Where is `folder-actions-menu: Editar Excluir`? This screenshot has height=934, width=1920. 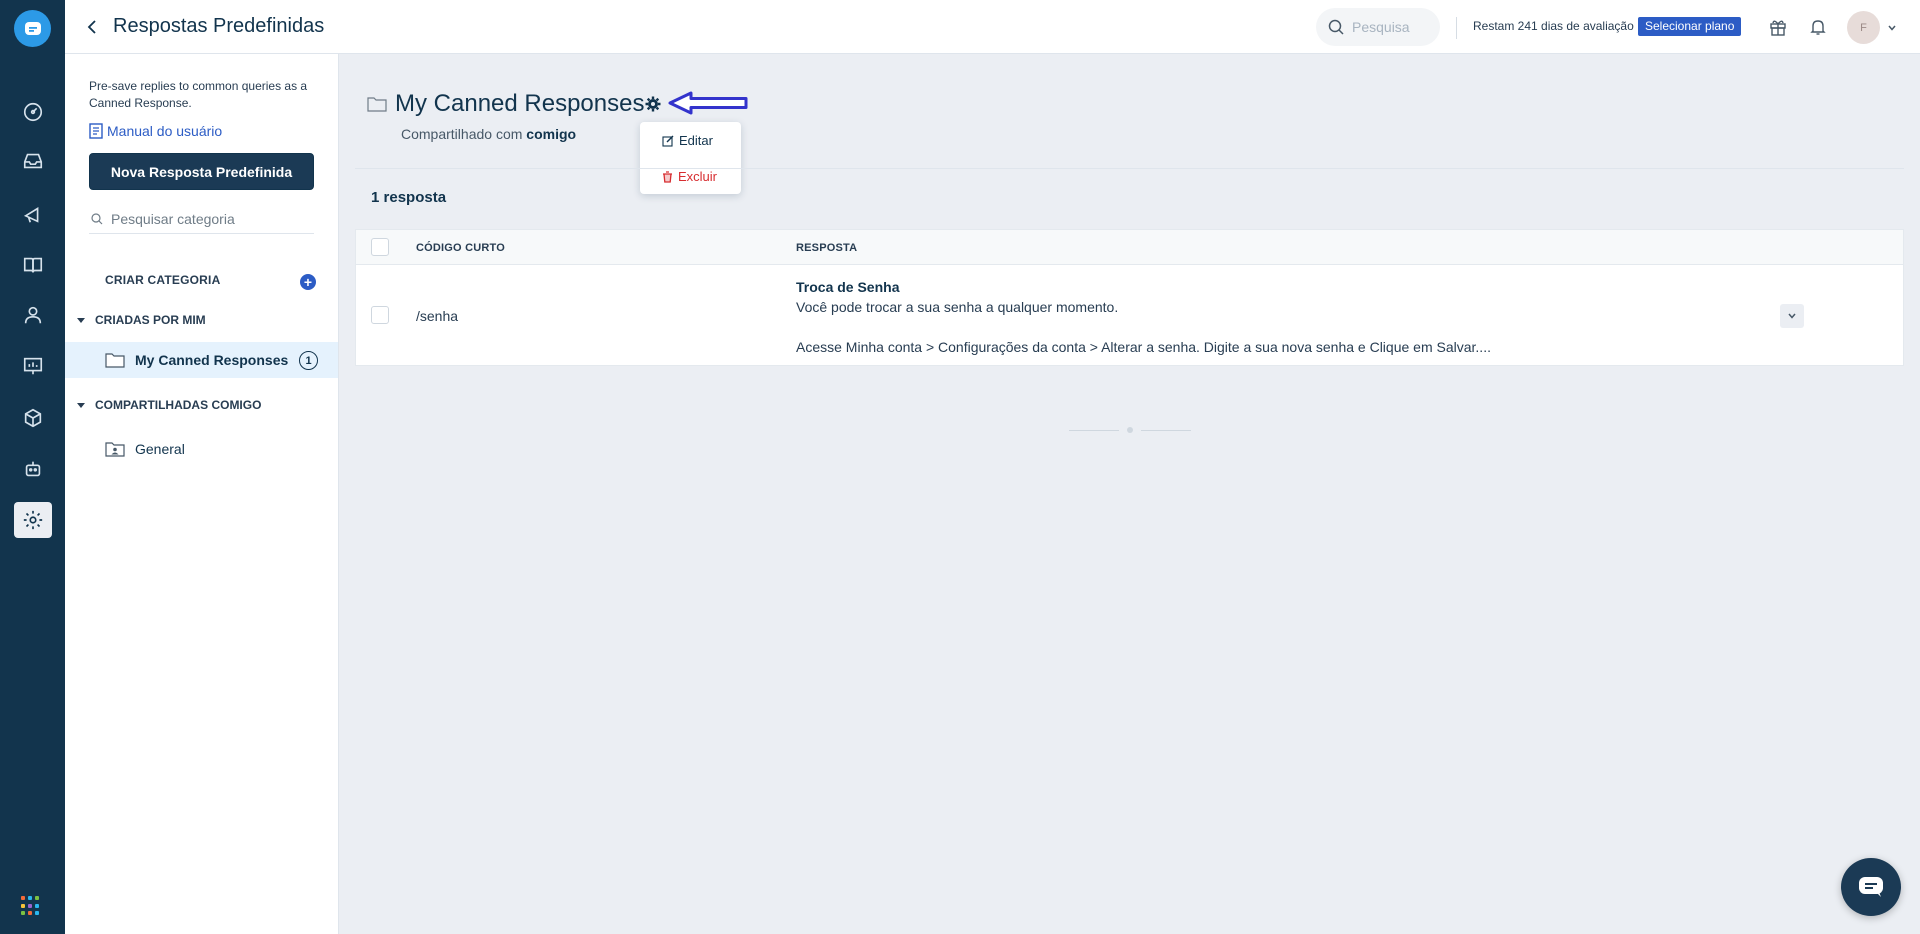 folder-actions-menu: Editar Excluir is located at coordinates (690, 158).